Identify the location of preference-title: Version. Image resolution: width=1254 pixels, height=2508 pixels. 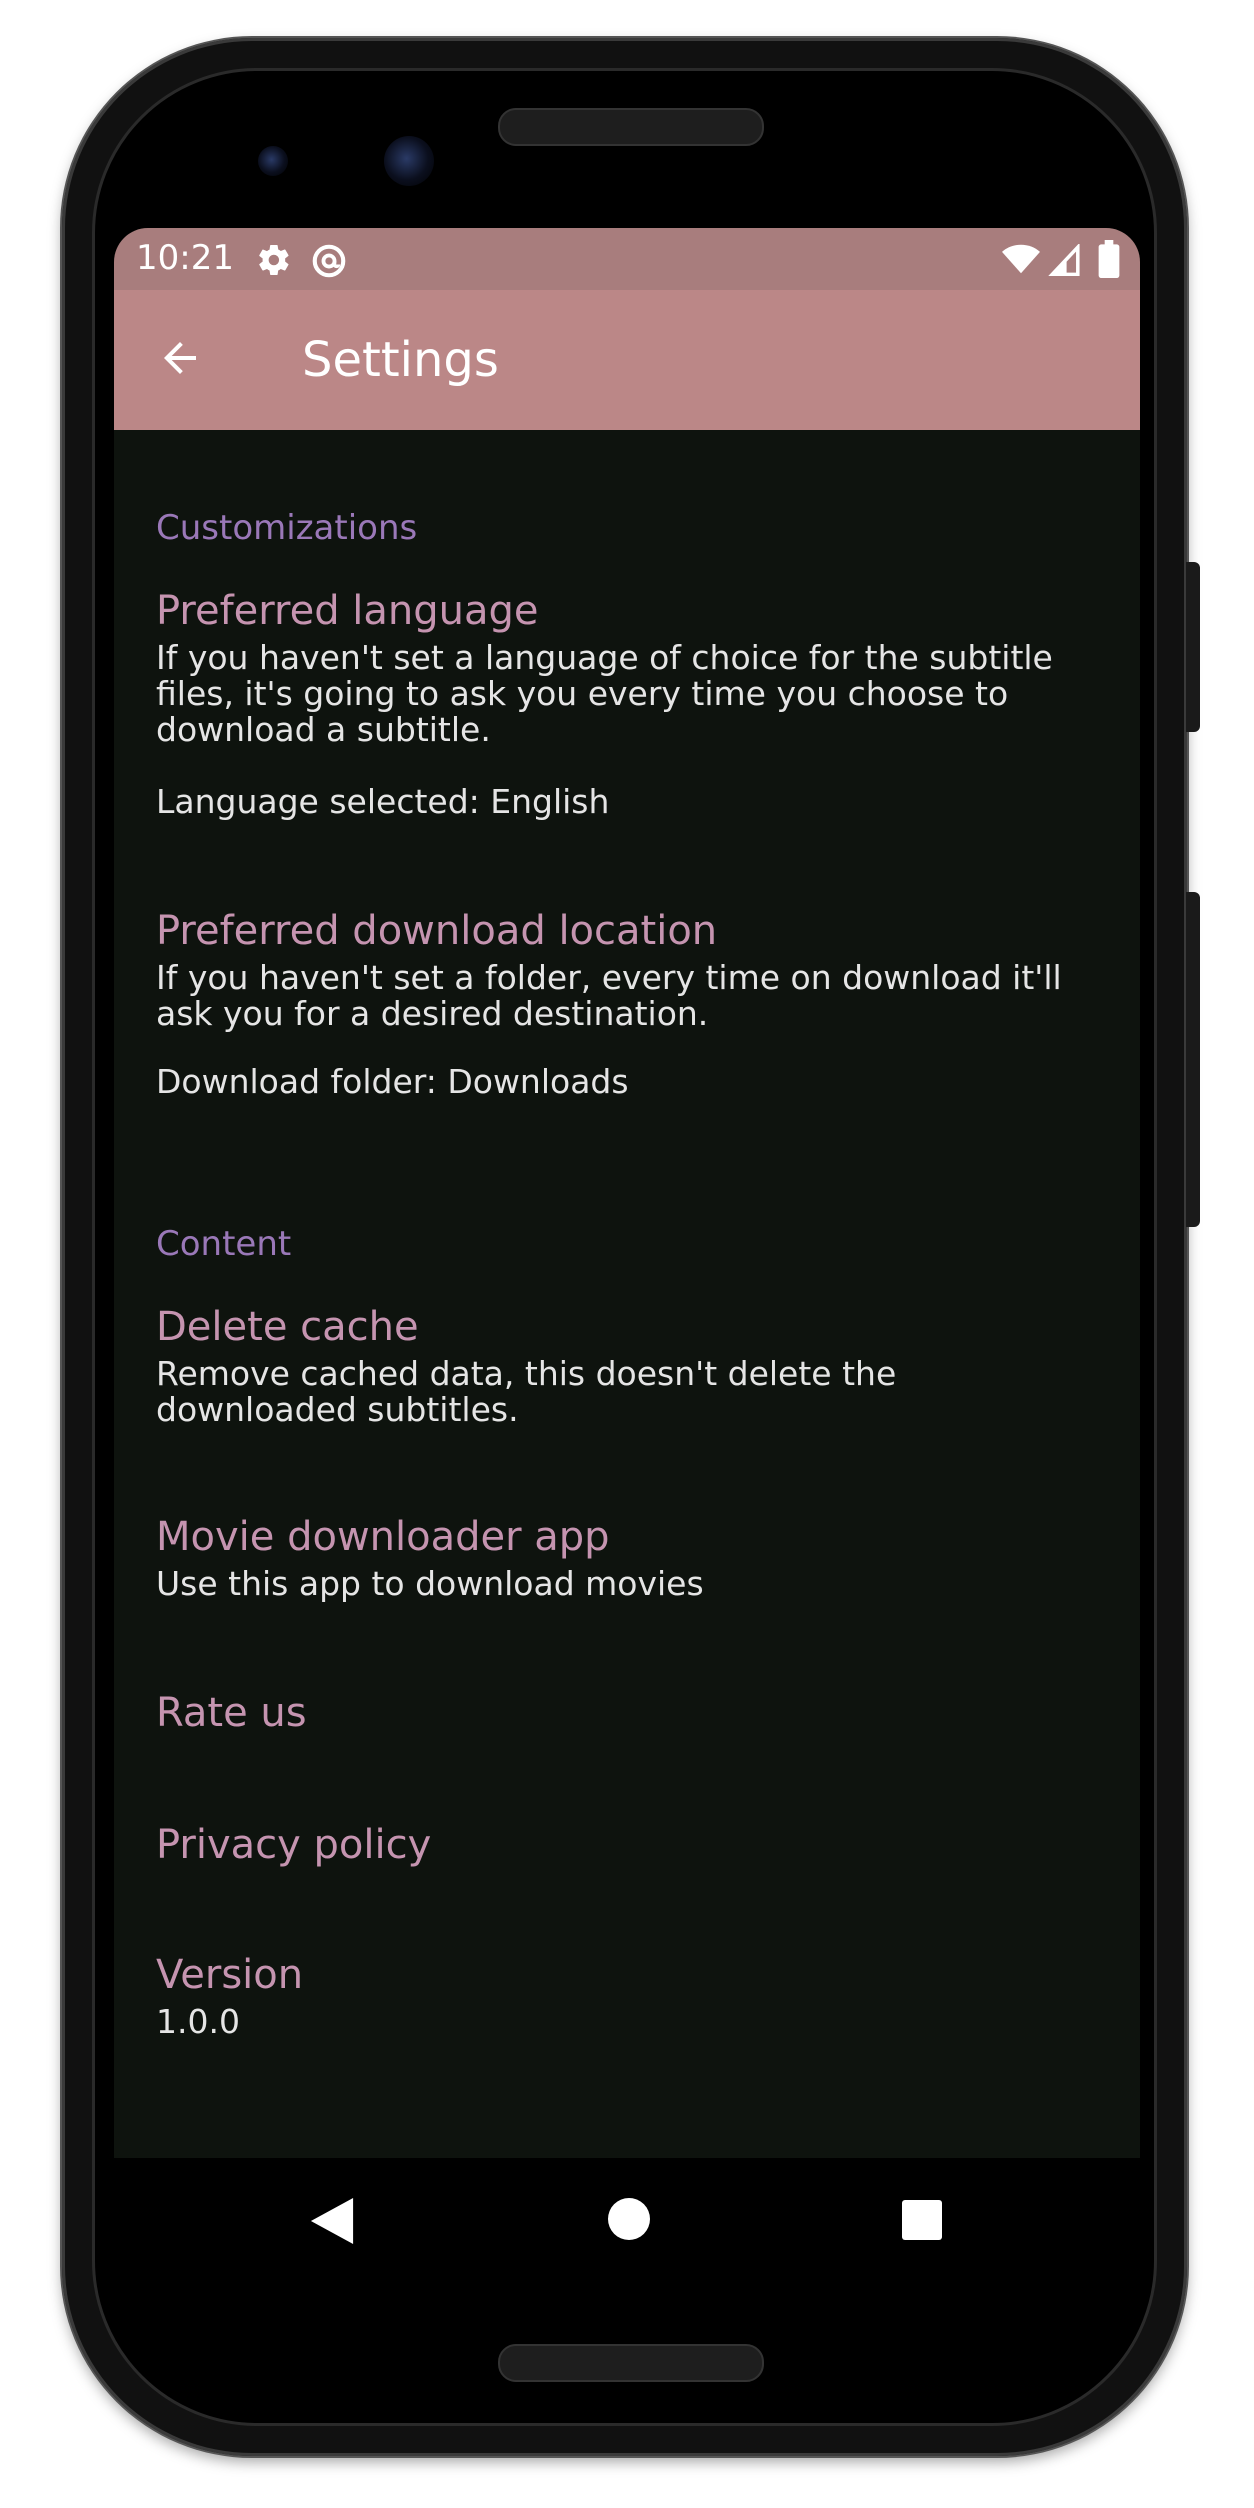
(230, 1975).